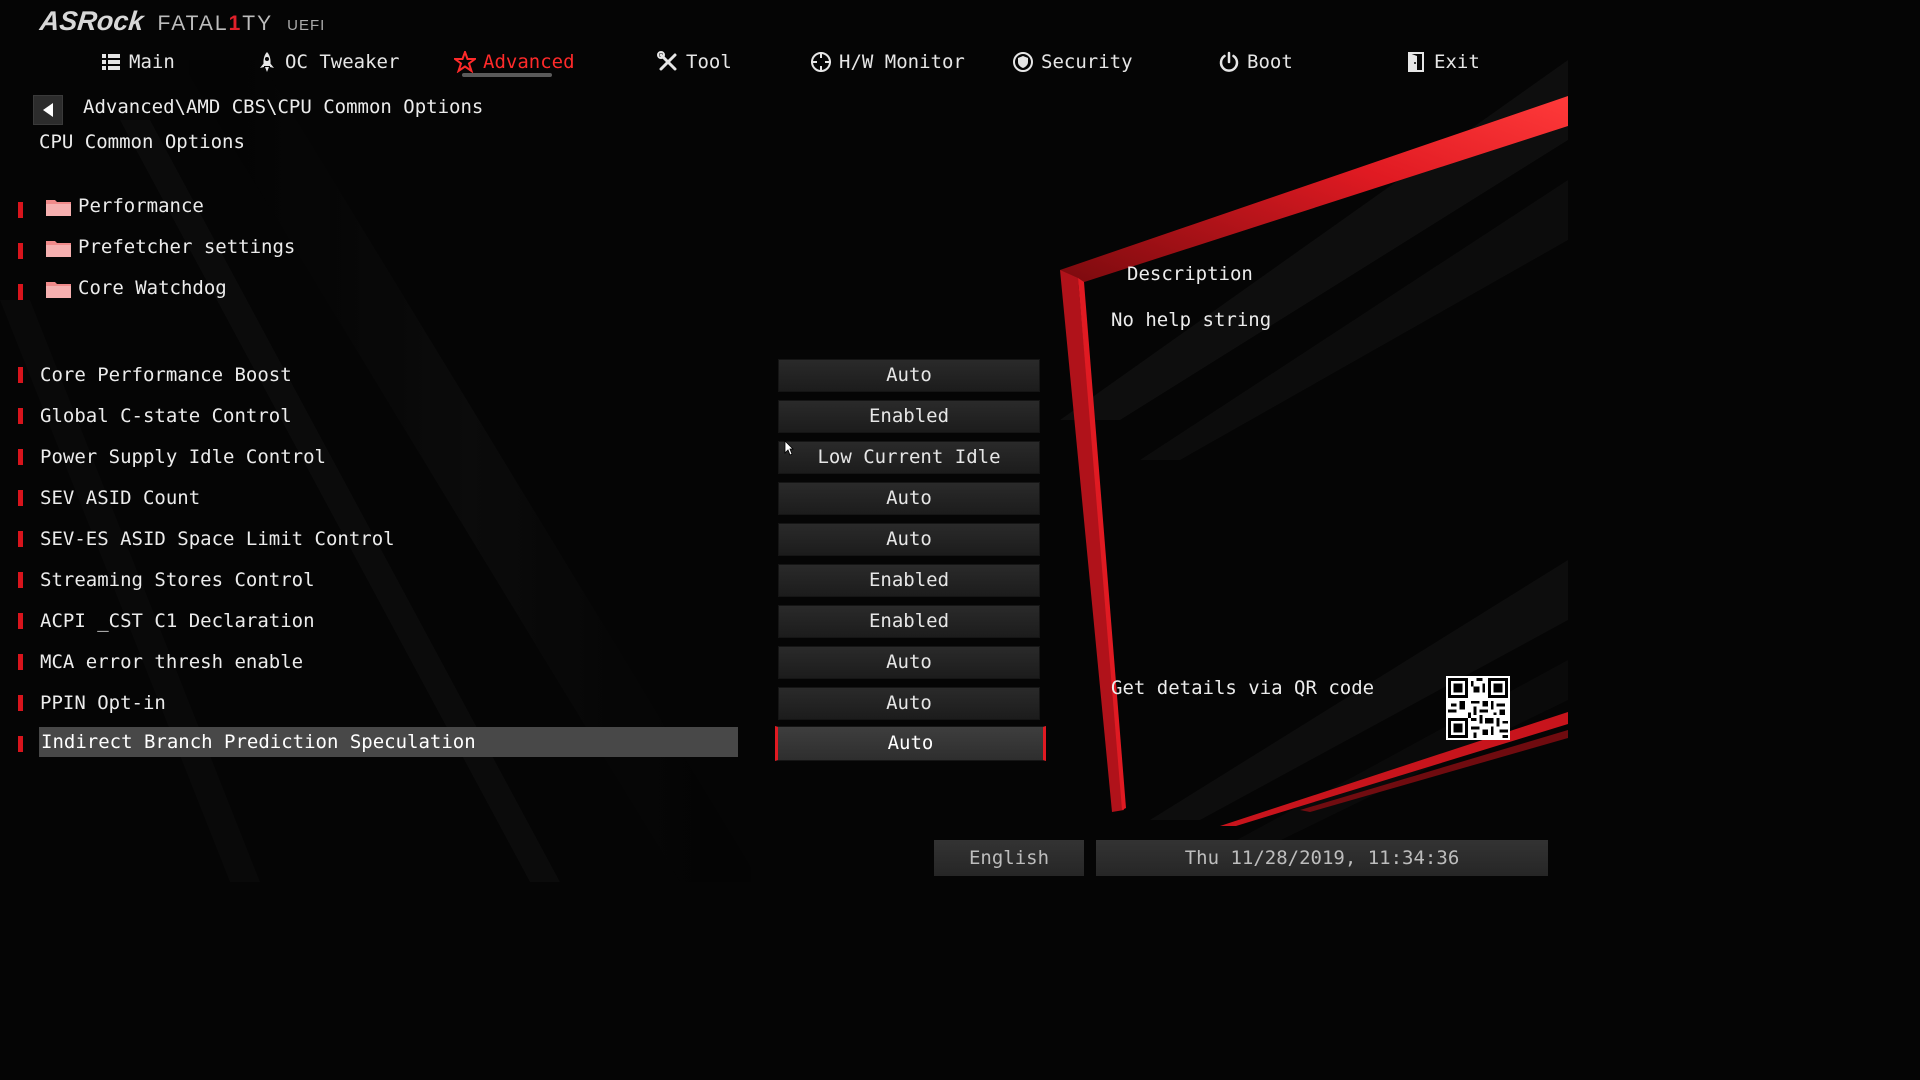 This screenshot has height=1080, width=1920. What do you see at coordinates (1087, 62) in the screenshot?
I see `tab-security-label: Security` at bounding box center [1087, 62].